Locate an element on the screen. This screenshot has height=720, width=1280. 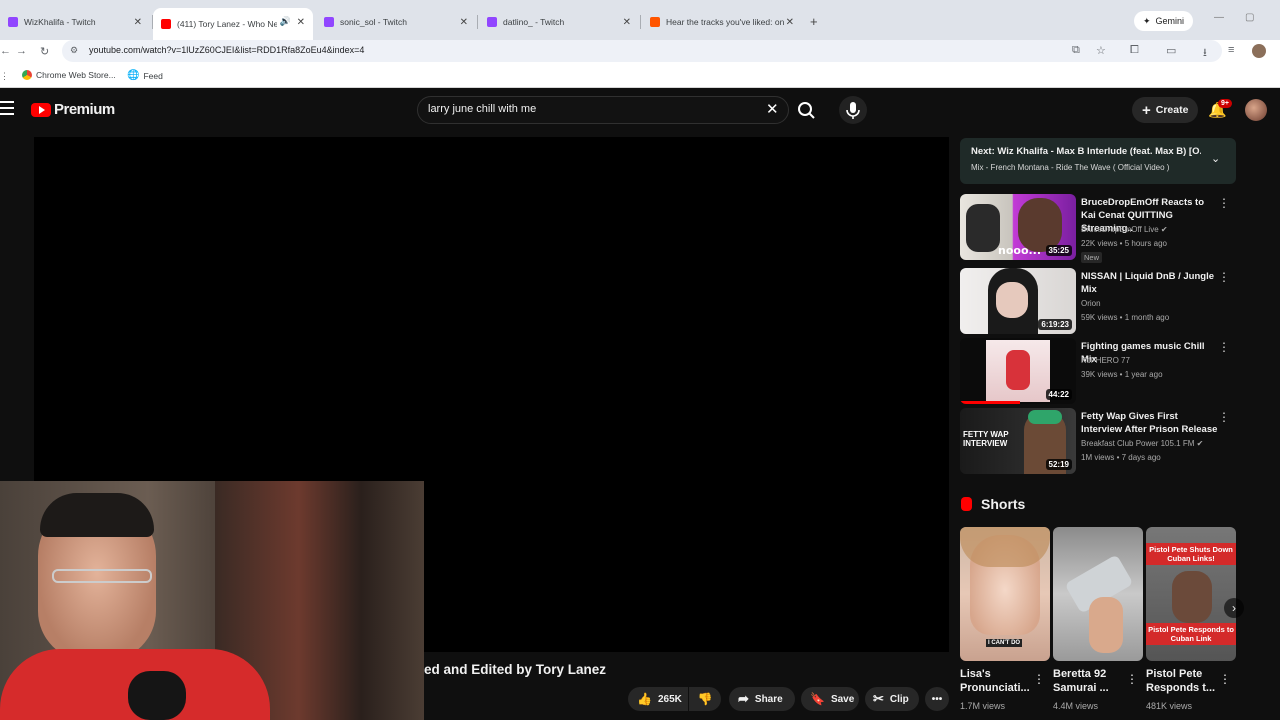
duration-badge: 52:19 is located at coordinates (1058, 464).